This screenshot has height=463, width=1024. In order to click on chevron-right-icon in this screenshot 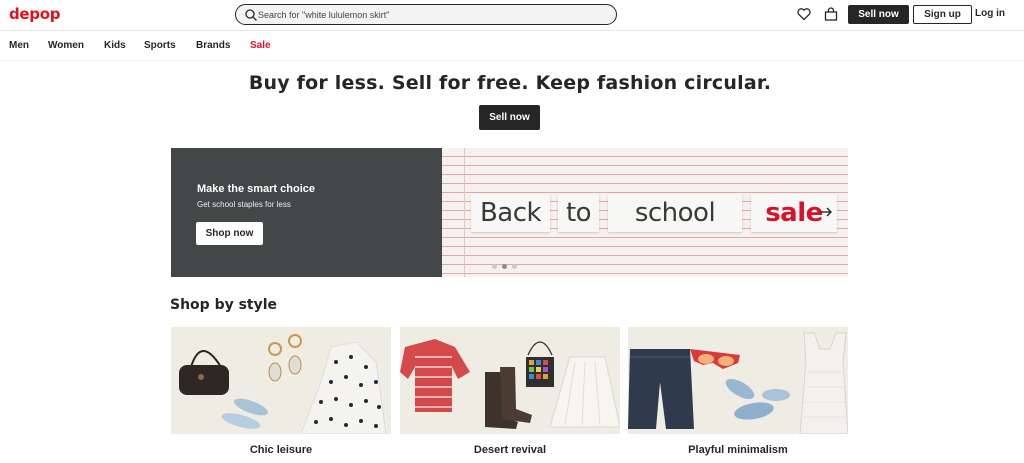, I will do `click(826, 212)`.